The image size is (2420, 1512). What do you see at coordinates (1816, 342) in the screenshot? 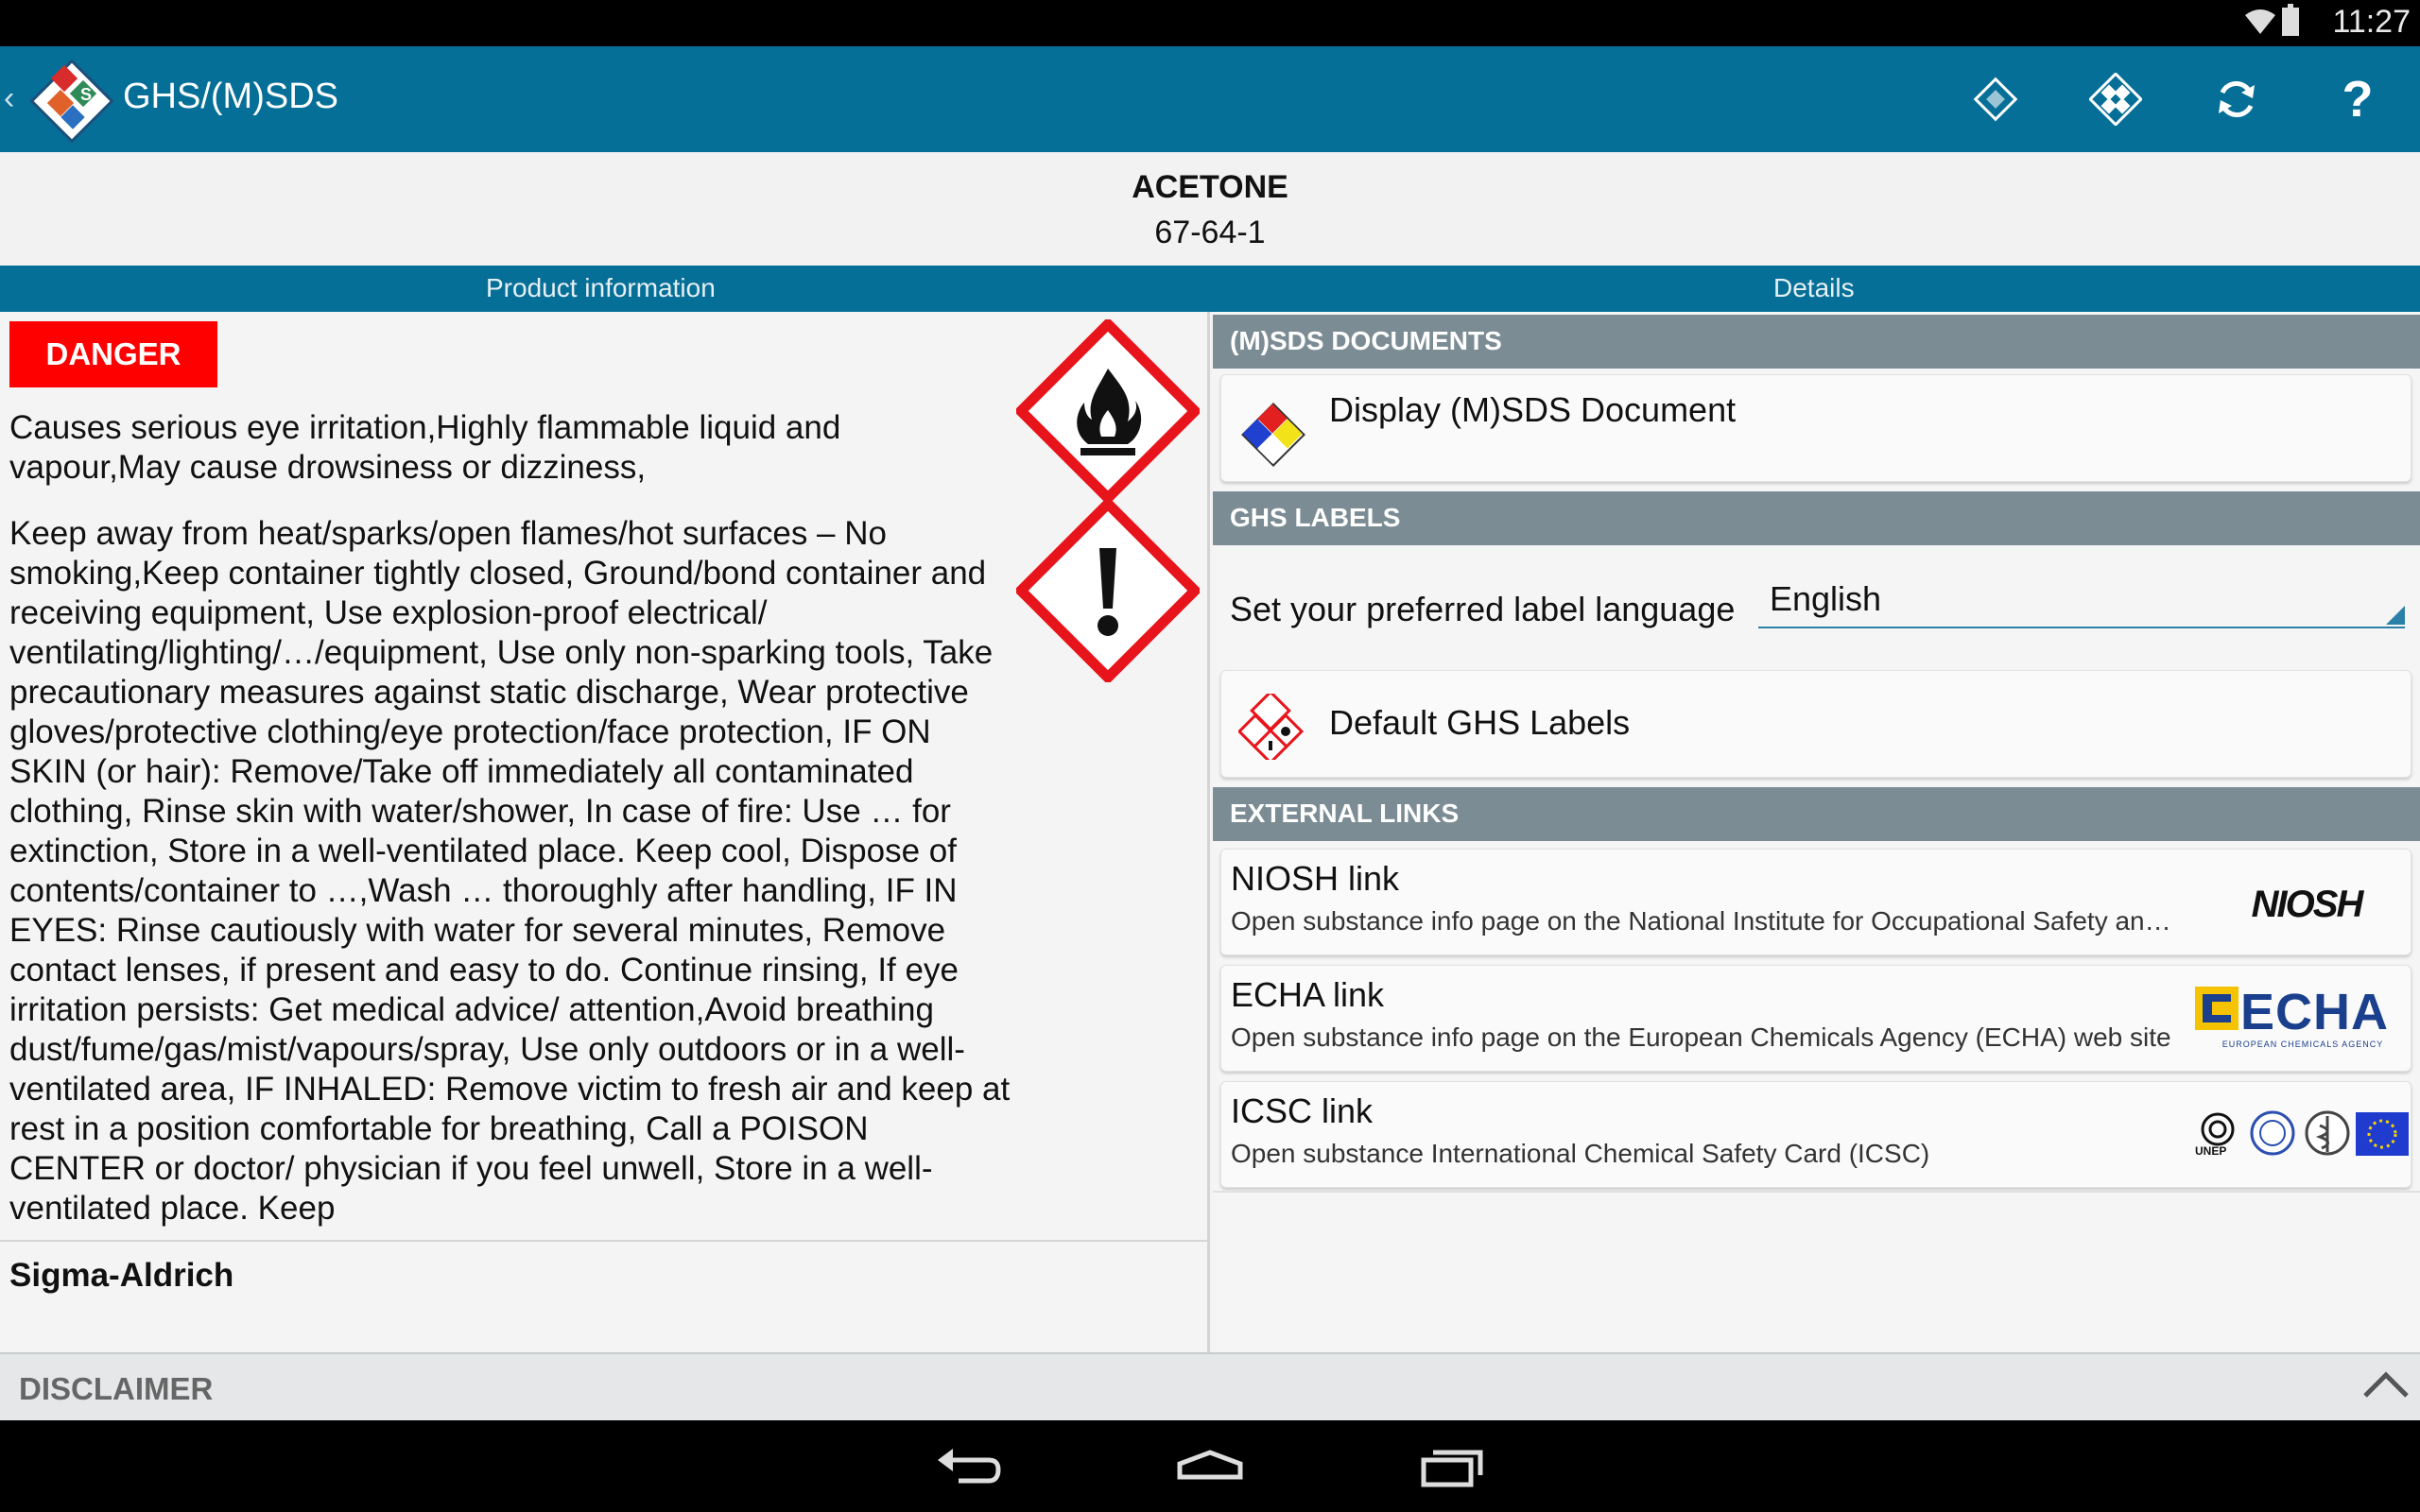
I see `section-msds-documents: (M)SDS DOCUMENTS` at bounding box center [1816, 342].